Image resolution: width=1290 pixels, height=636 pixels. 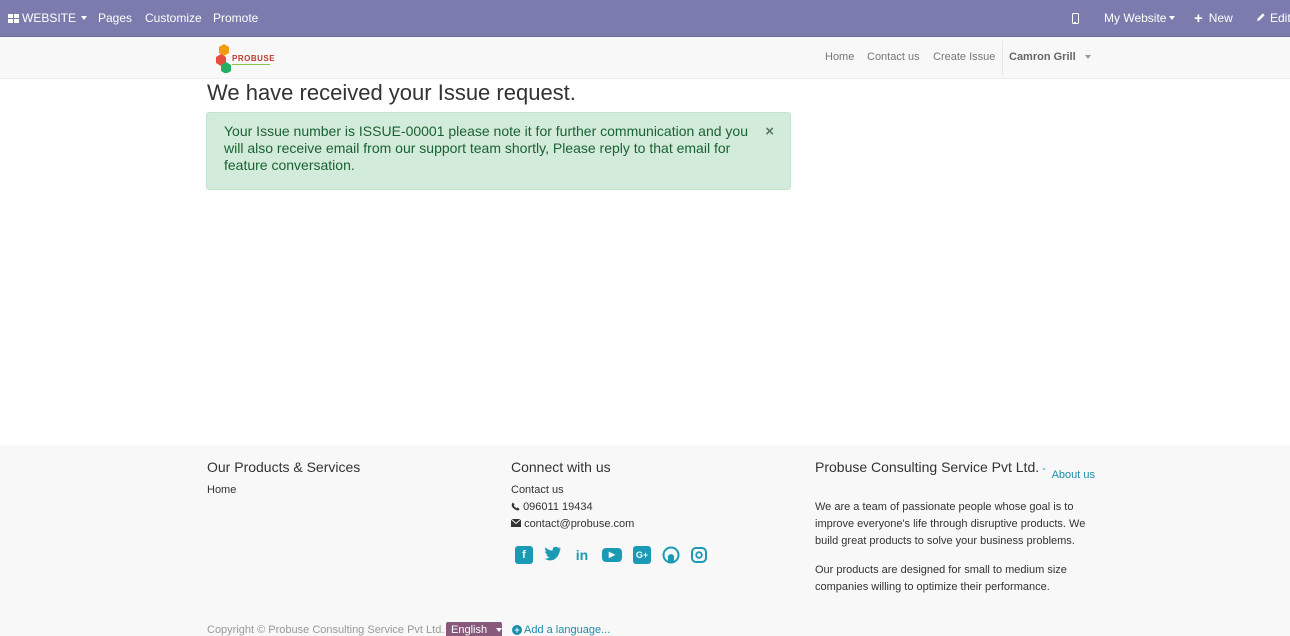 I want to click on footer-email: contact@probuse.com, so click(x=572, y=524).